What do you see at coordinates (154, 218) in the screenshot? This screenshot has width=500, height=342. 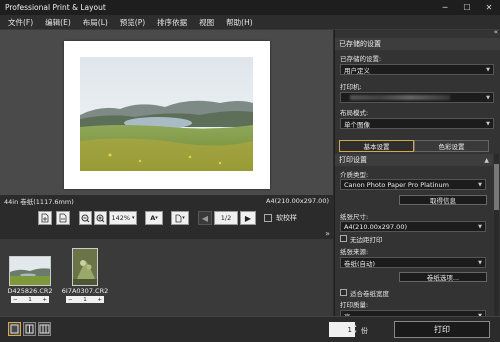 I see `text-overlay-button: A ▾` at bounding box center [154, 218].